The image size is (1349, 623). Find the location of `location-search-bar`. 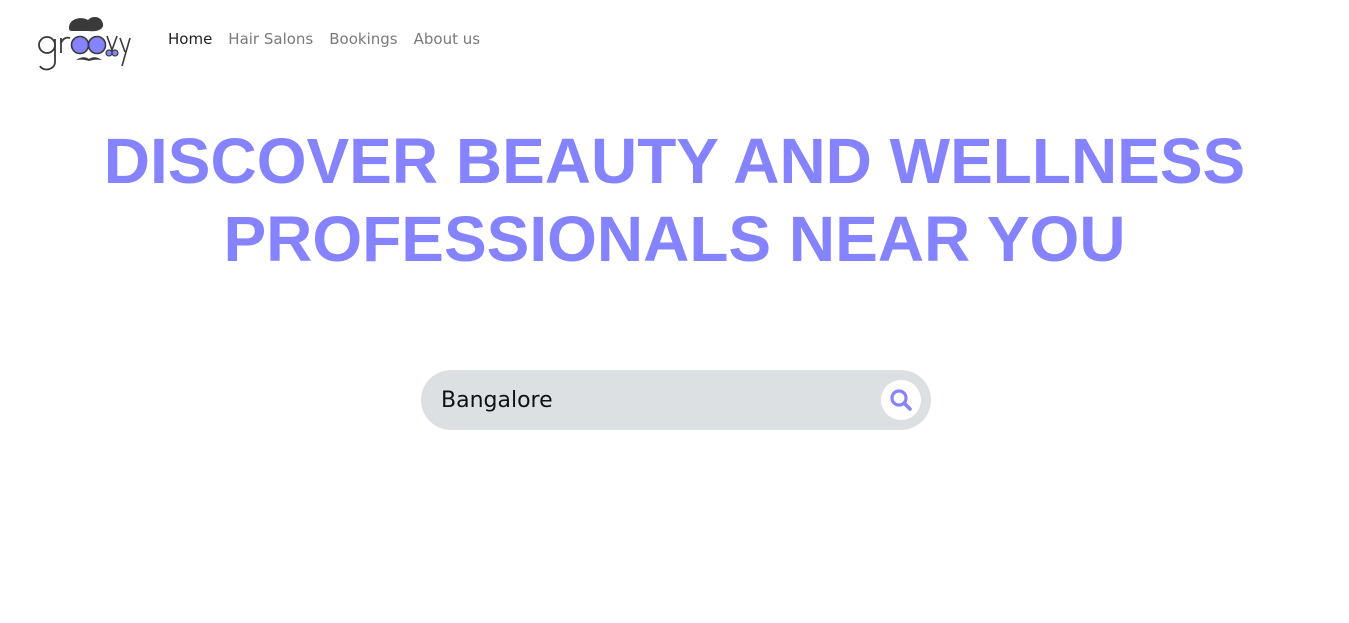

location-search-bar is located at coordinates (676, 400).